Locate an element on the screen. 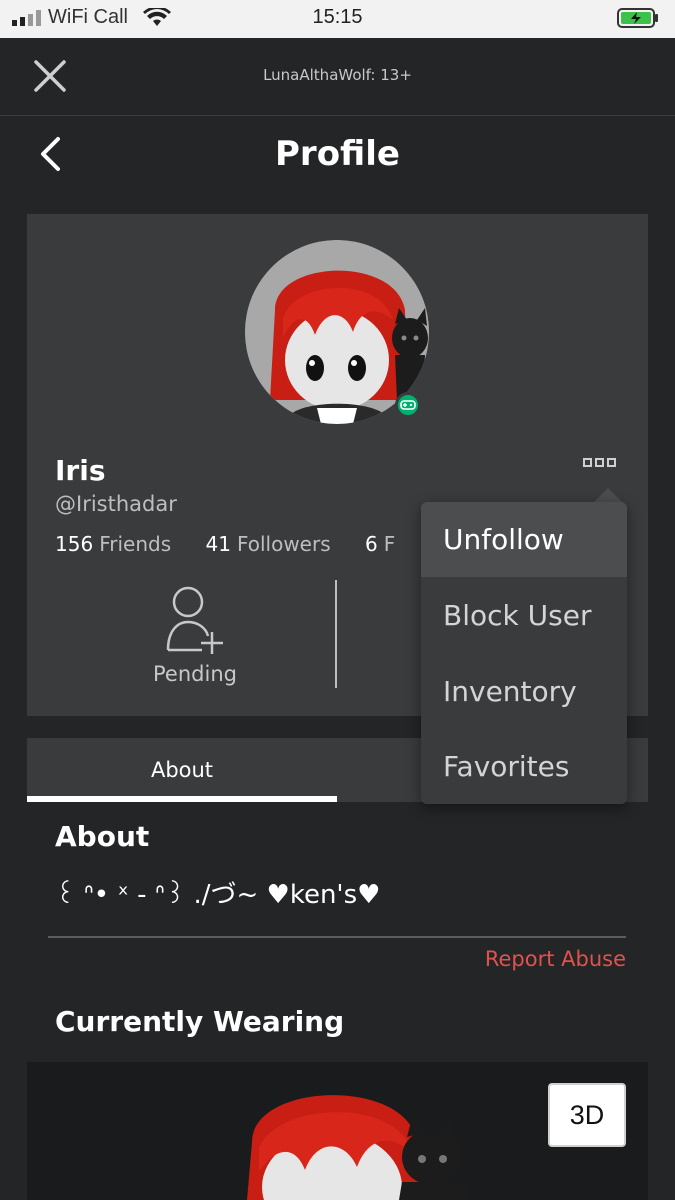  followers-stat: 41 Followers is located at coordinates (267, 544).